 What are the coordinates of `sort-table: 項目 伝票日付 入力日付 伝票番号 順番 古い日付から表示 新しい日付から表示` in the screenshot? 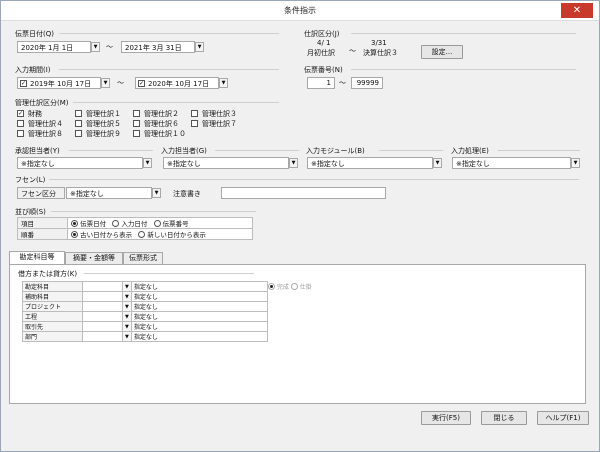 It's located at (135, 228).